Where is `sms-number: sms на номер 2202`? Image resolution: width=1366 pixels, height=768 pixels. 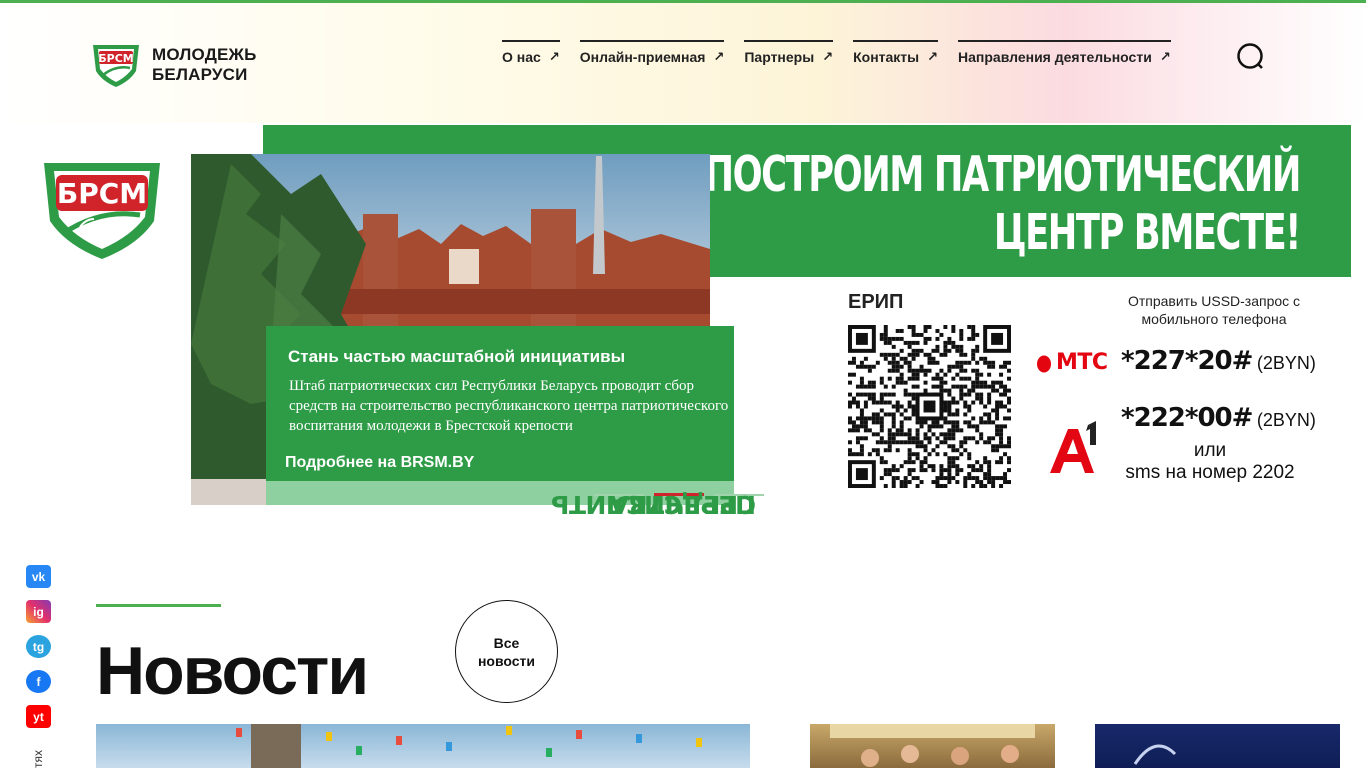 sms-number: sms на номер 2202 is located at coordinates (1210, 472).